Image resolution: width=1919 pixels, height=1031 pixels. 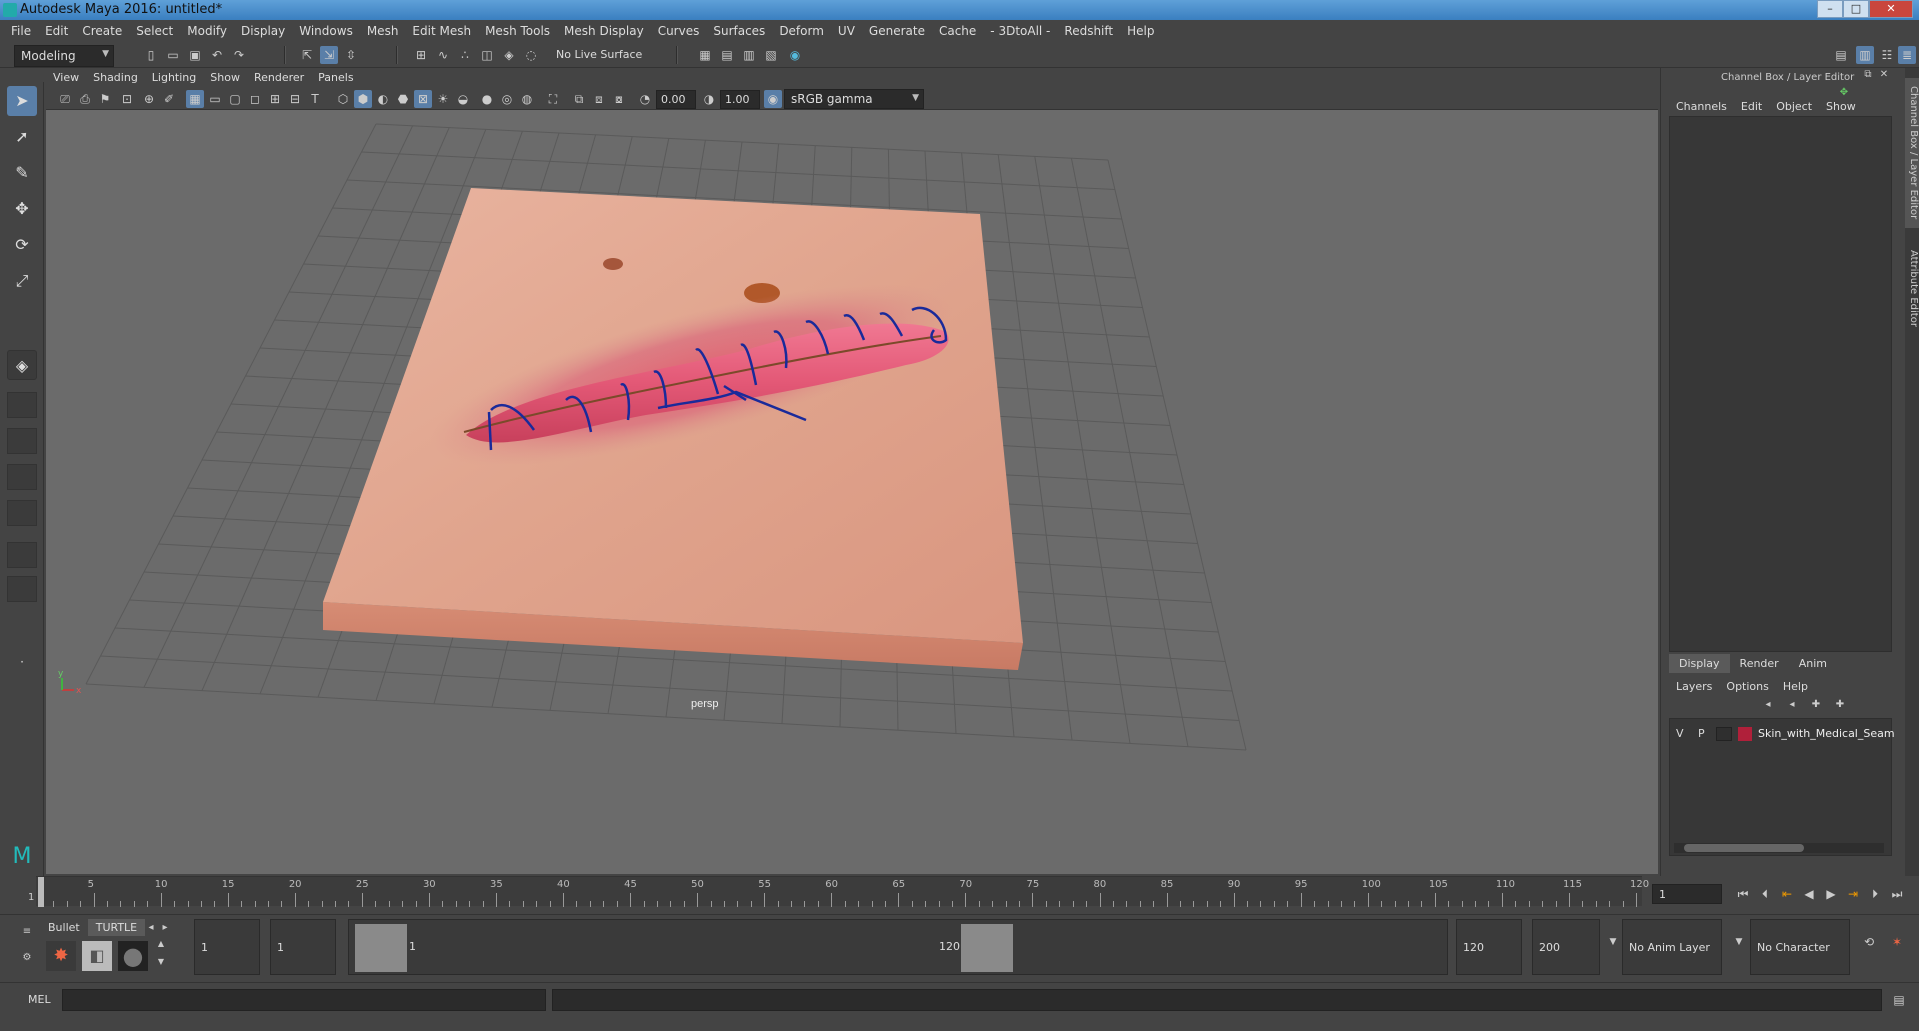 What do you see at coordinates (351, 55) in the screenshot?
I see `select-component-icon: ⇳` at bounding box center [351, 55].